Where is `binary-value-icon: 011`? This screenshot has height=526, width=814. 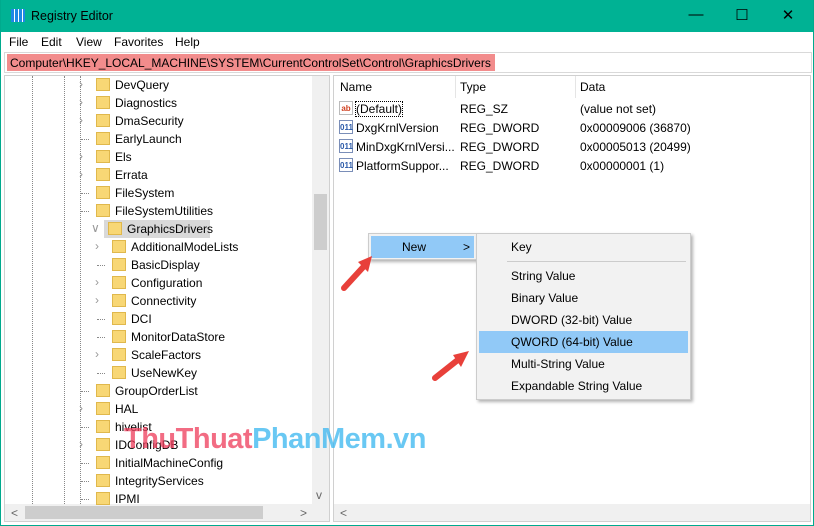
binary-value-icon: 011 is located at coordinates (346, 127).